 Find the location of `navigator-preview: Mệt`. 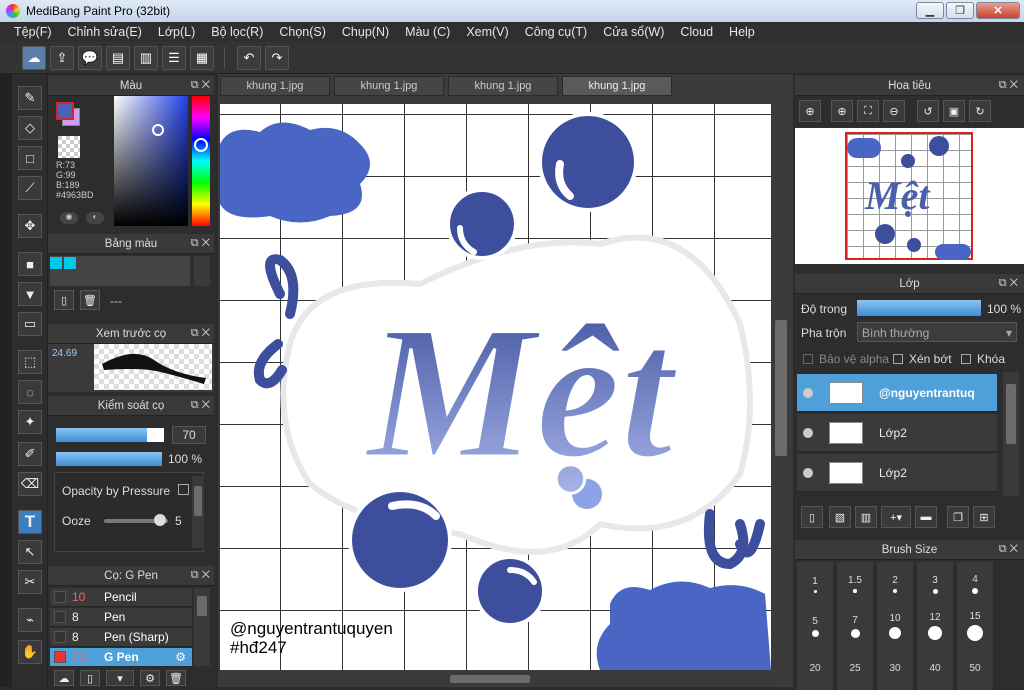

navigator-preview: Mệt is located at coordinates (909, 196).